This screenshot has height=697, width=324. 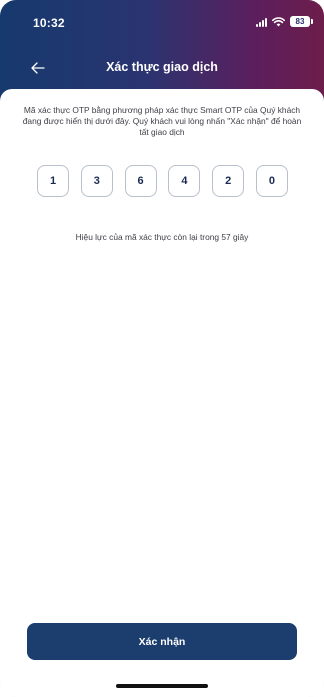 What do you see at coordinates (261, 22) in the screenshot?
I see `signal-icon` at bounding box center [261, 22].